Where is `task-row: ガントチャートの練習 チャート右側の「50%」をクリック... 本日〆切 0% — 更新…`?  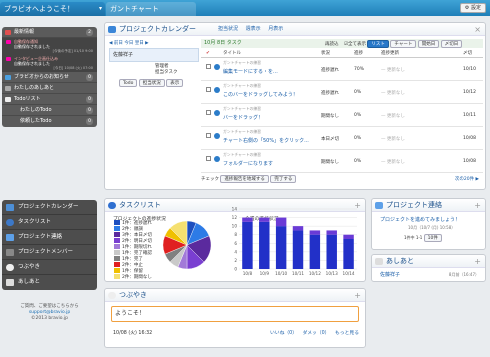 task-row: ガントチャートの練習 チャート右側の「50%」をクリック... 本日〆切 0% — 更新… is located at coordinates (342, 139).